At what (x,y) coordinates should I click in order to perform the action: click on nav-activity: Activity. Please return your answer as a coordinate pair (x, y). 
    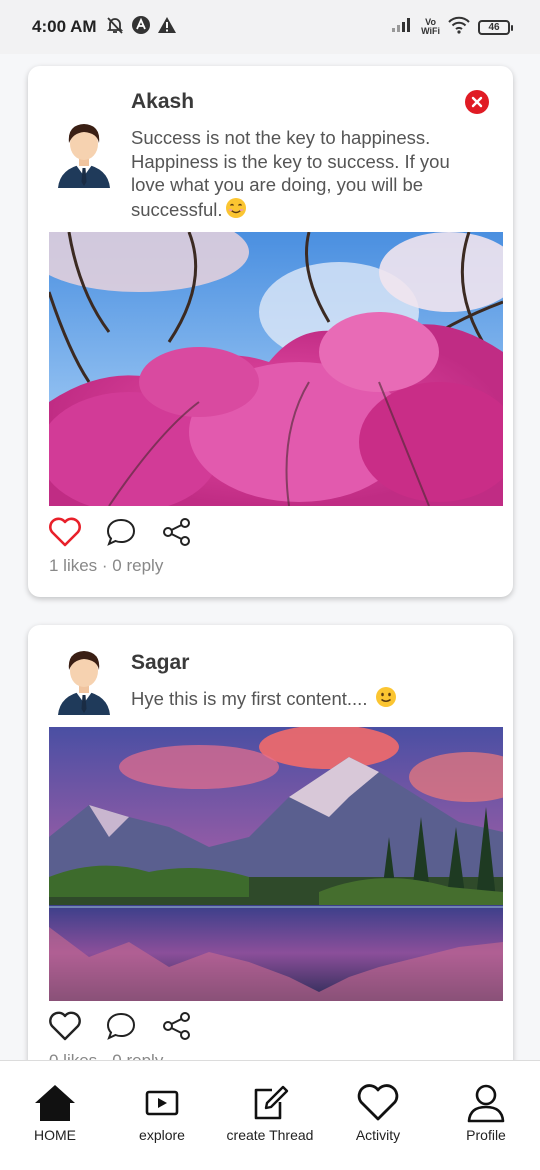
    Looking at the image, I should click on (378, 1115).